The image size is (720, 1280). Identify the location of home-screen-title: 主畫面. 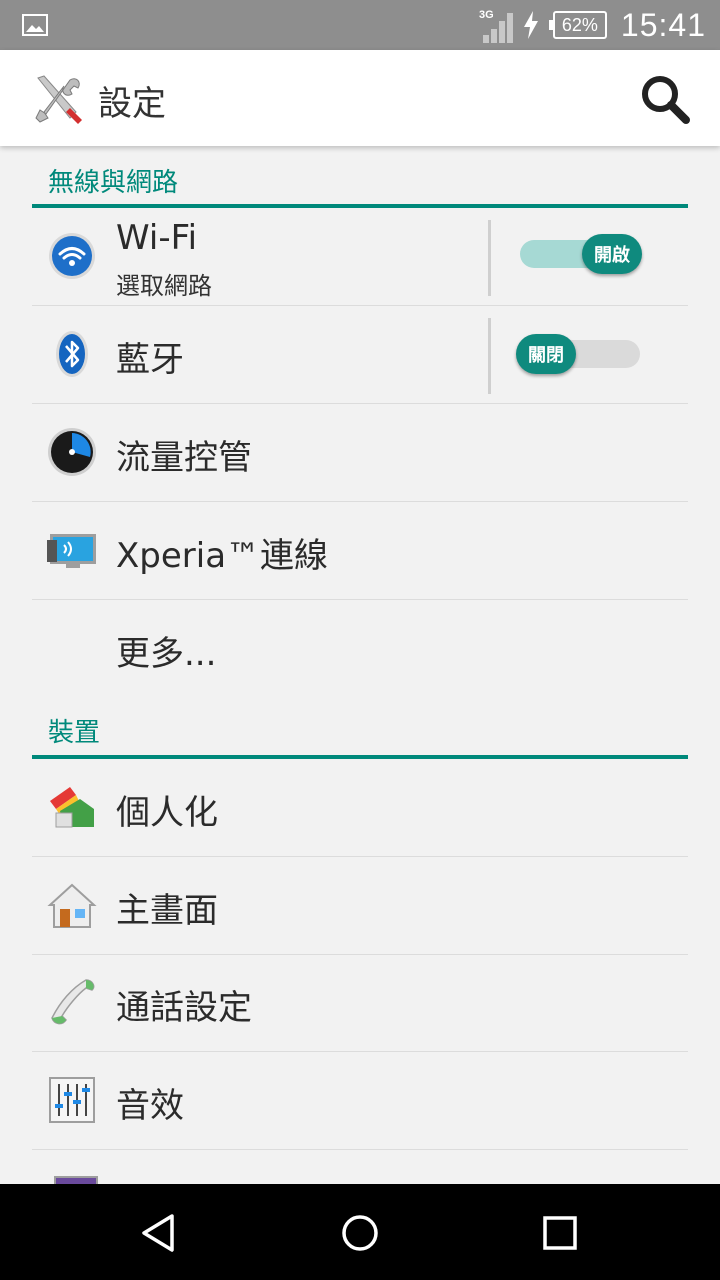
(167, 911).